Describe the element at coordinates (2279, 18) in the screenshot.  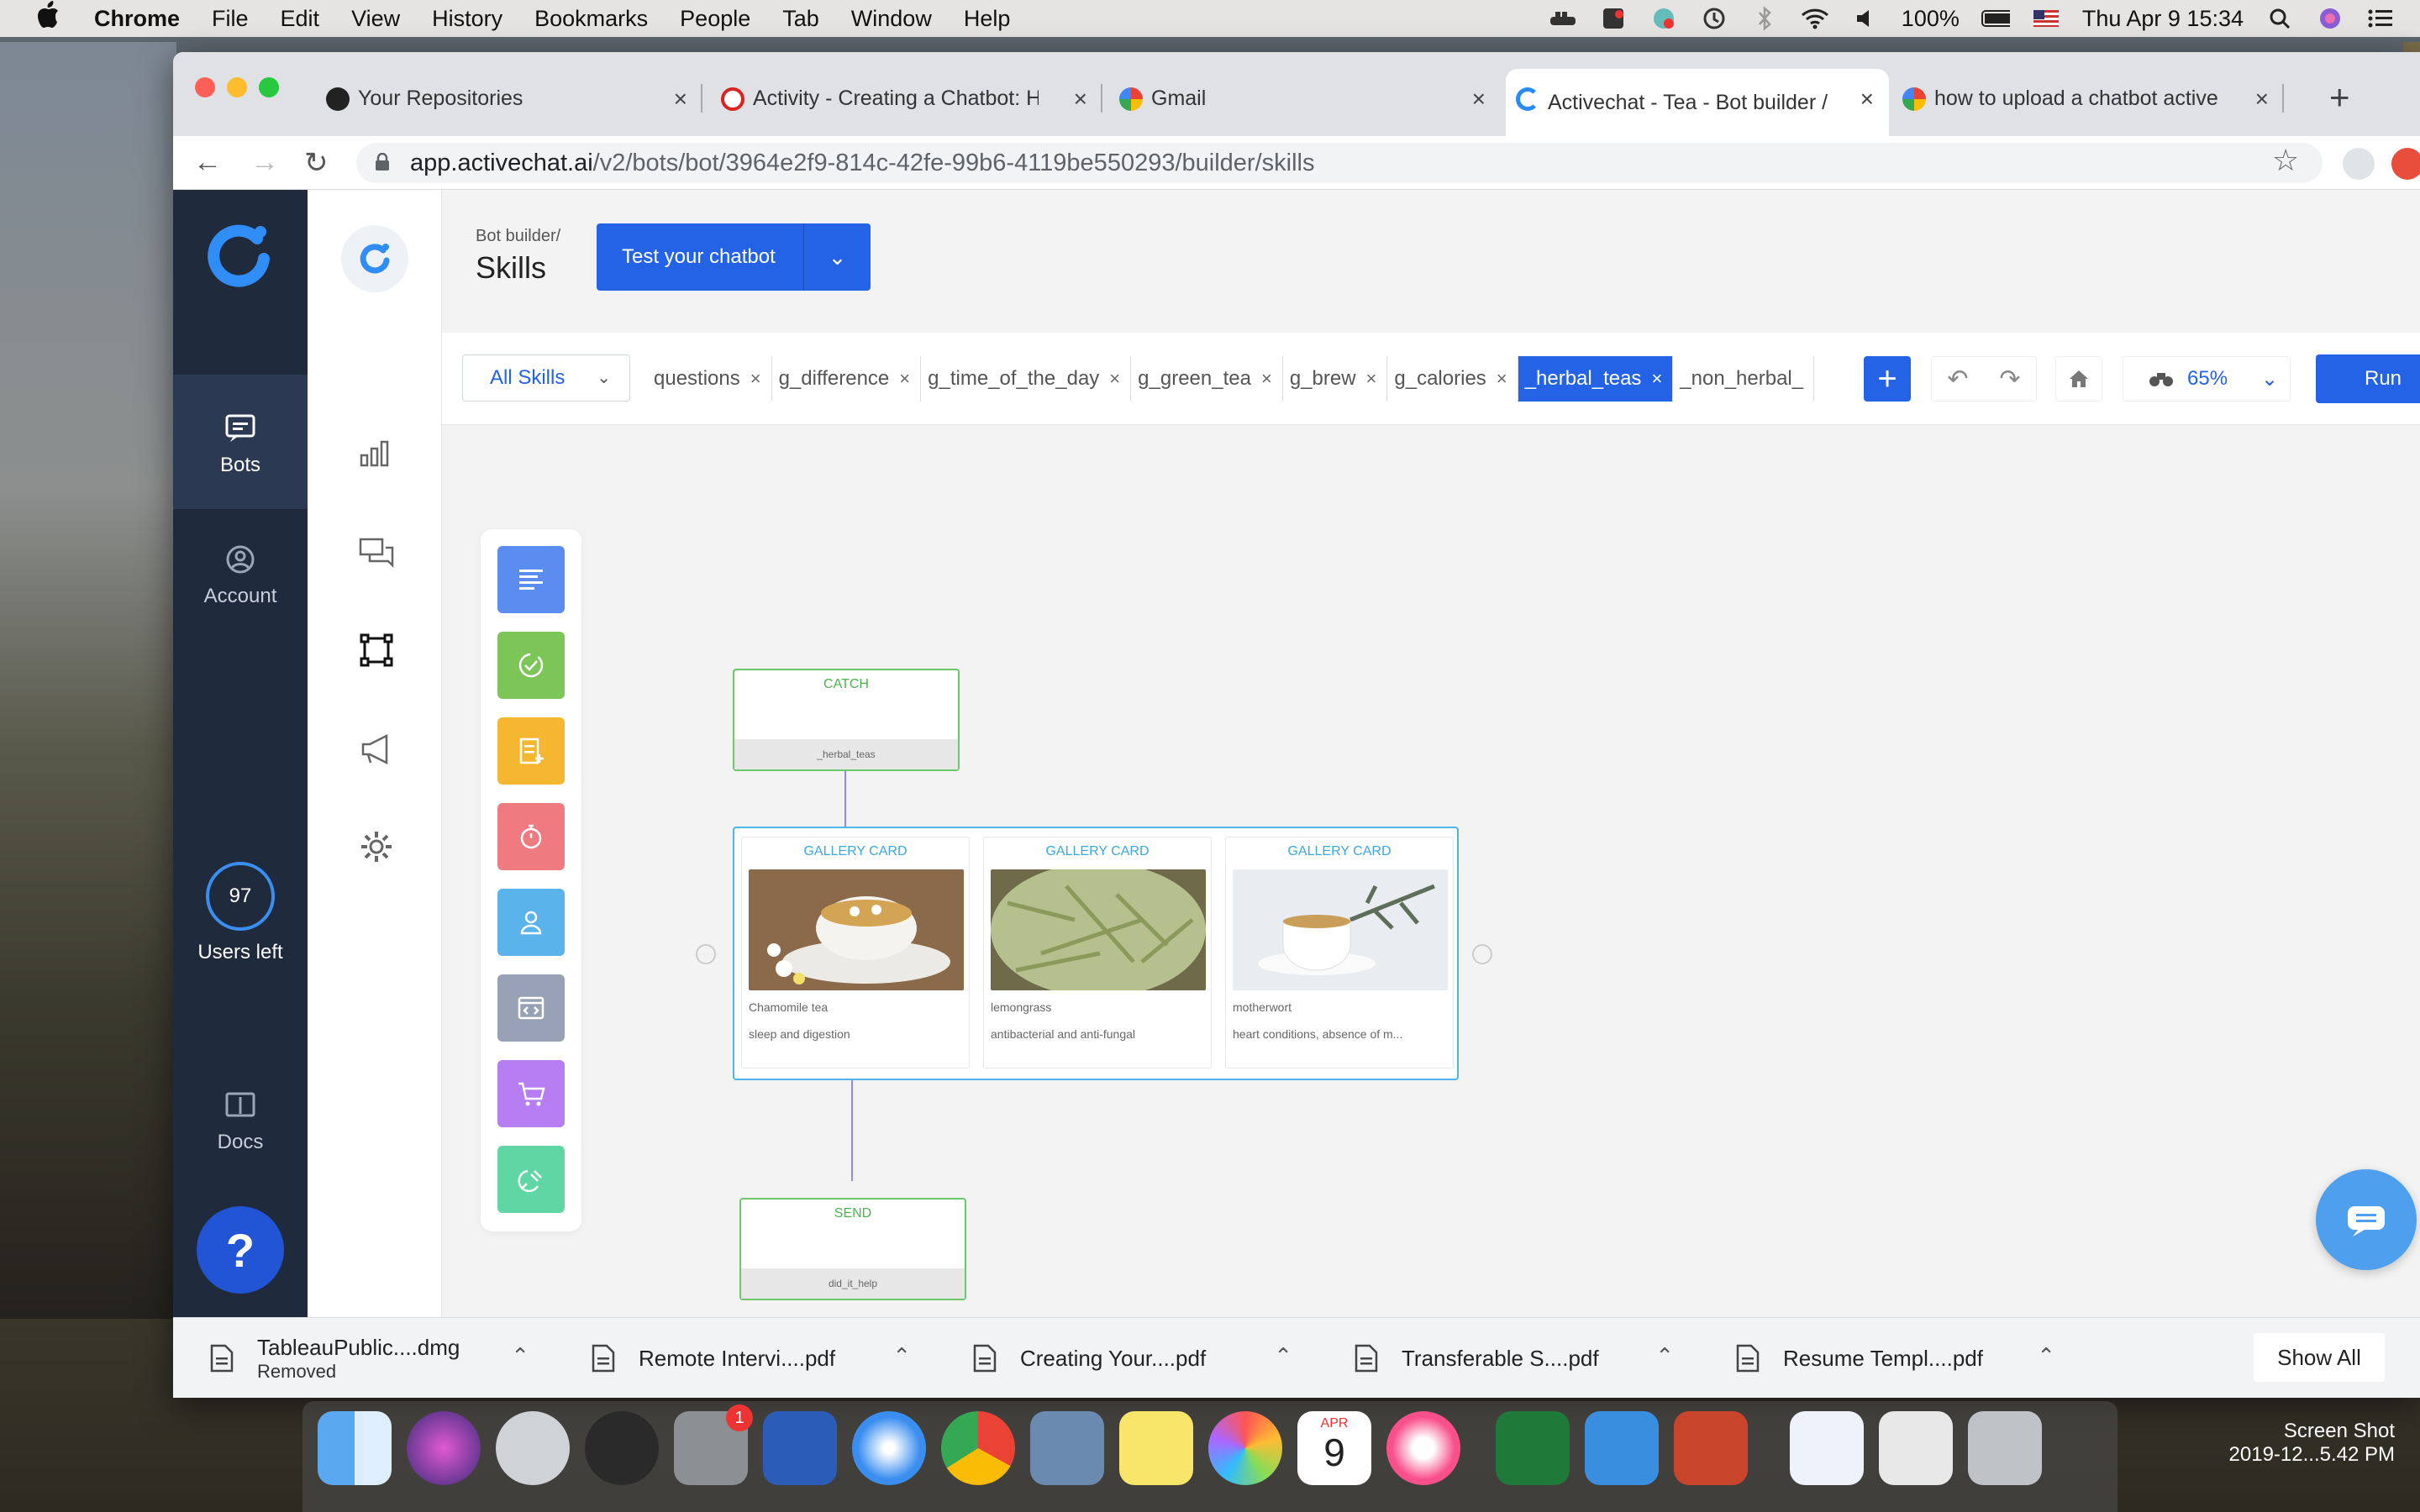
I see `spotlight-search-icon` at that location.